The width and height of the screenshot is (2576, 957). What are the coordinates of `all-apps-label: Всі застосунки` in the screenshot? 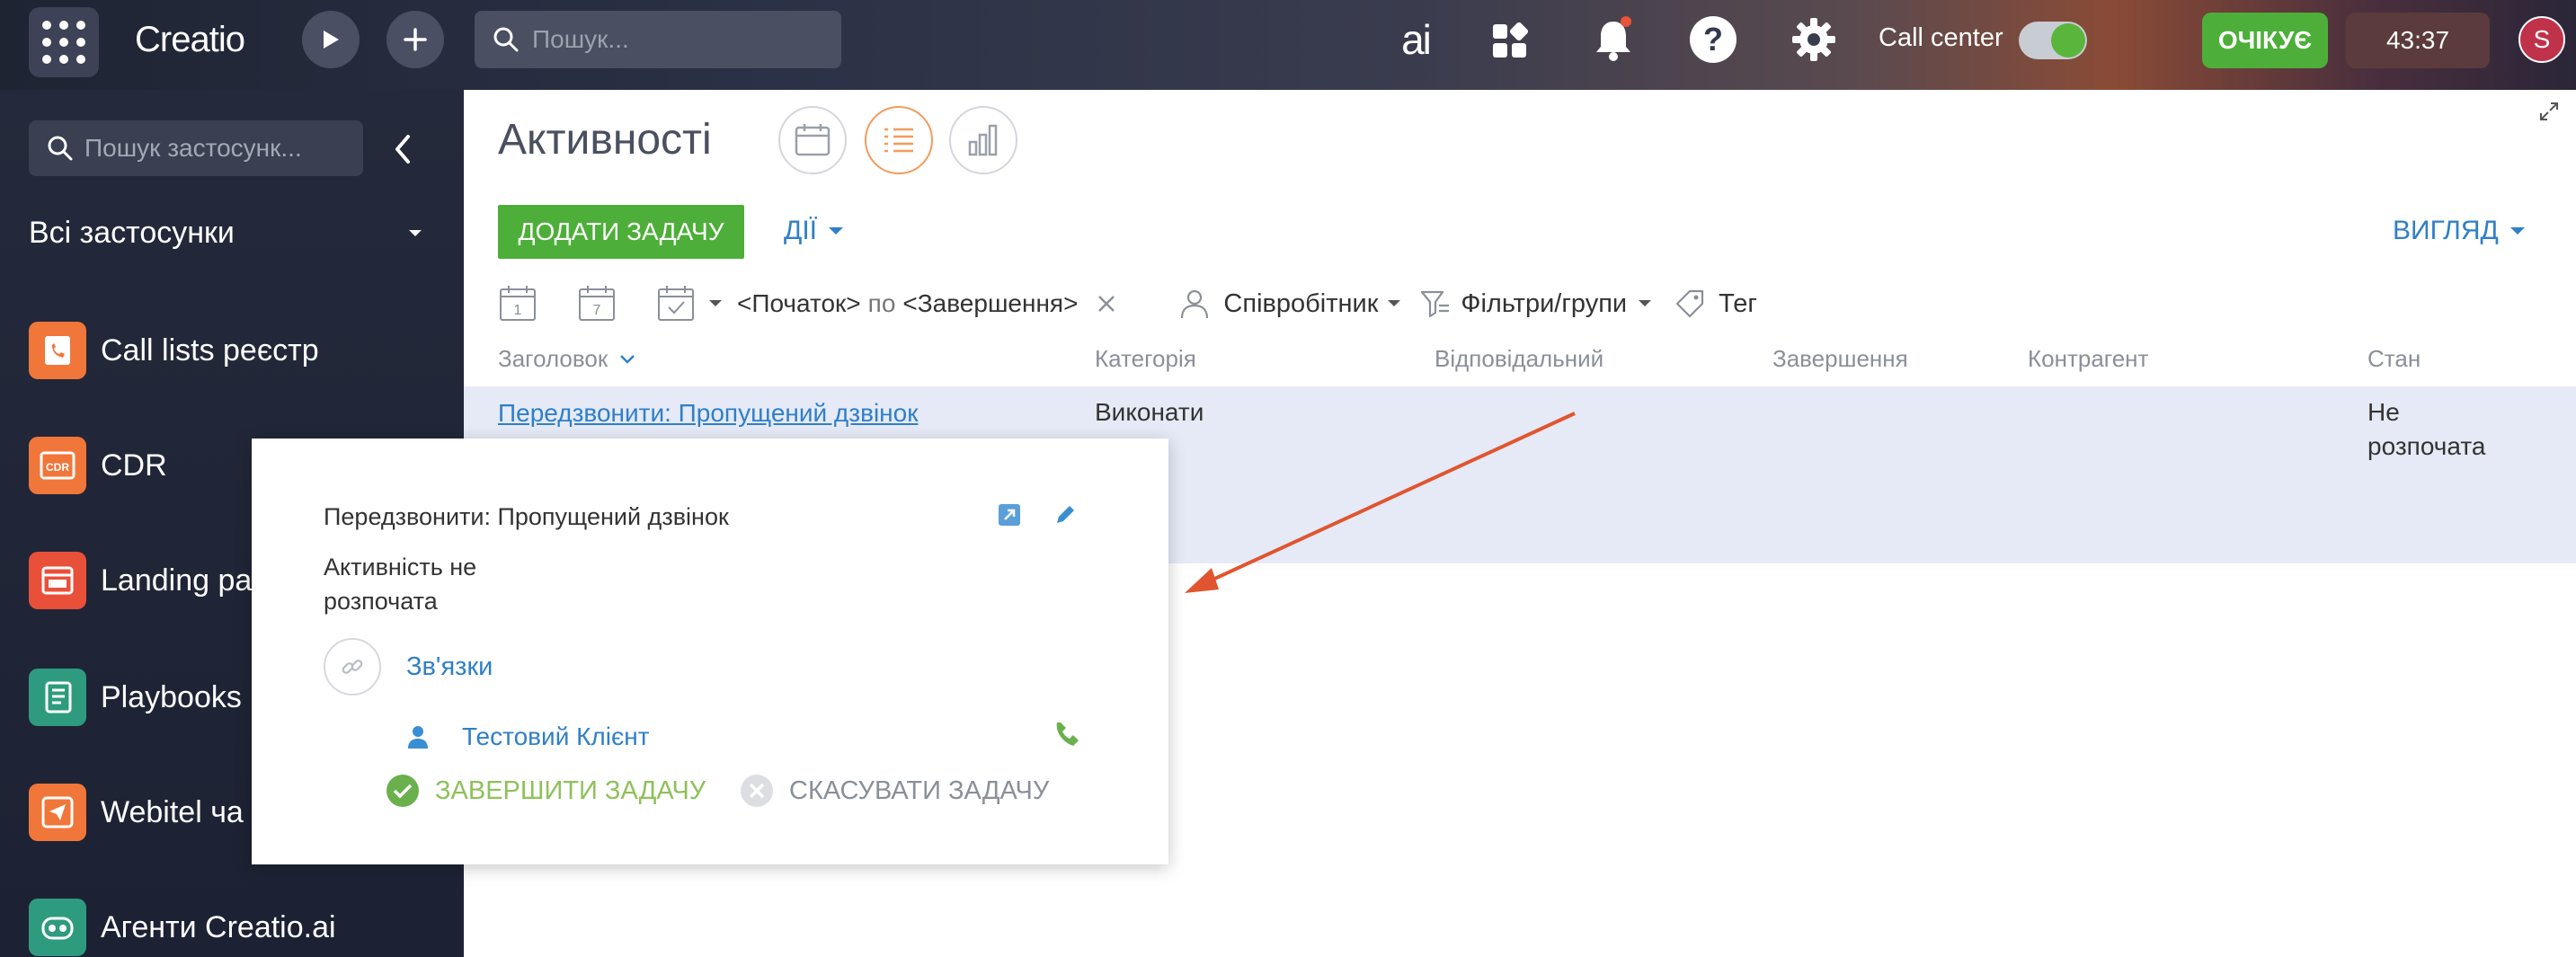 It's located at (132, 233).